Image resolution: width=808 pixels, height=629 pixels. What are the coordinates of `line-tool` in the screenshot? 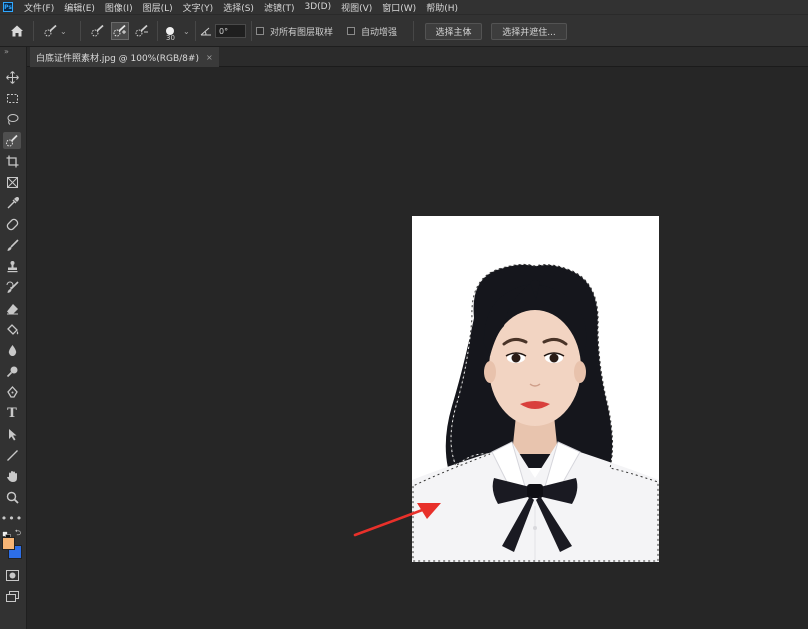 It's located at (12, 455).